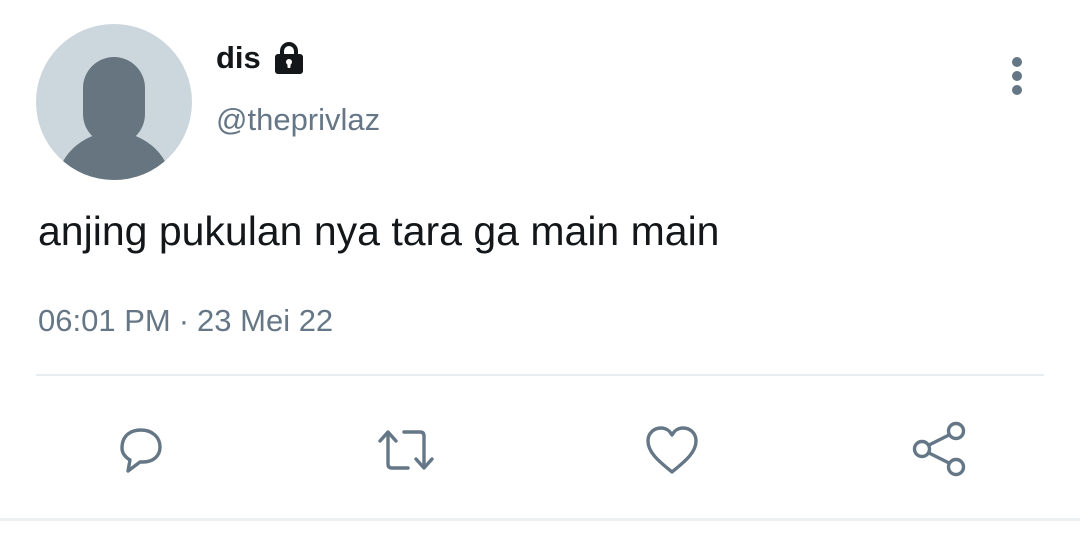 This screenshot has width=1080, height=540. What do you see at coordinates (289, 58) in the screenshot?
I see `lock-icon` at bounding box center [289, 58].